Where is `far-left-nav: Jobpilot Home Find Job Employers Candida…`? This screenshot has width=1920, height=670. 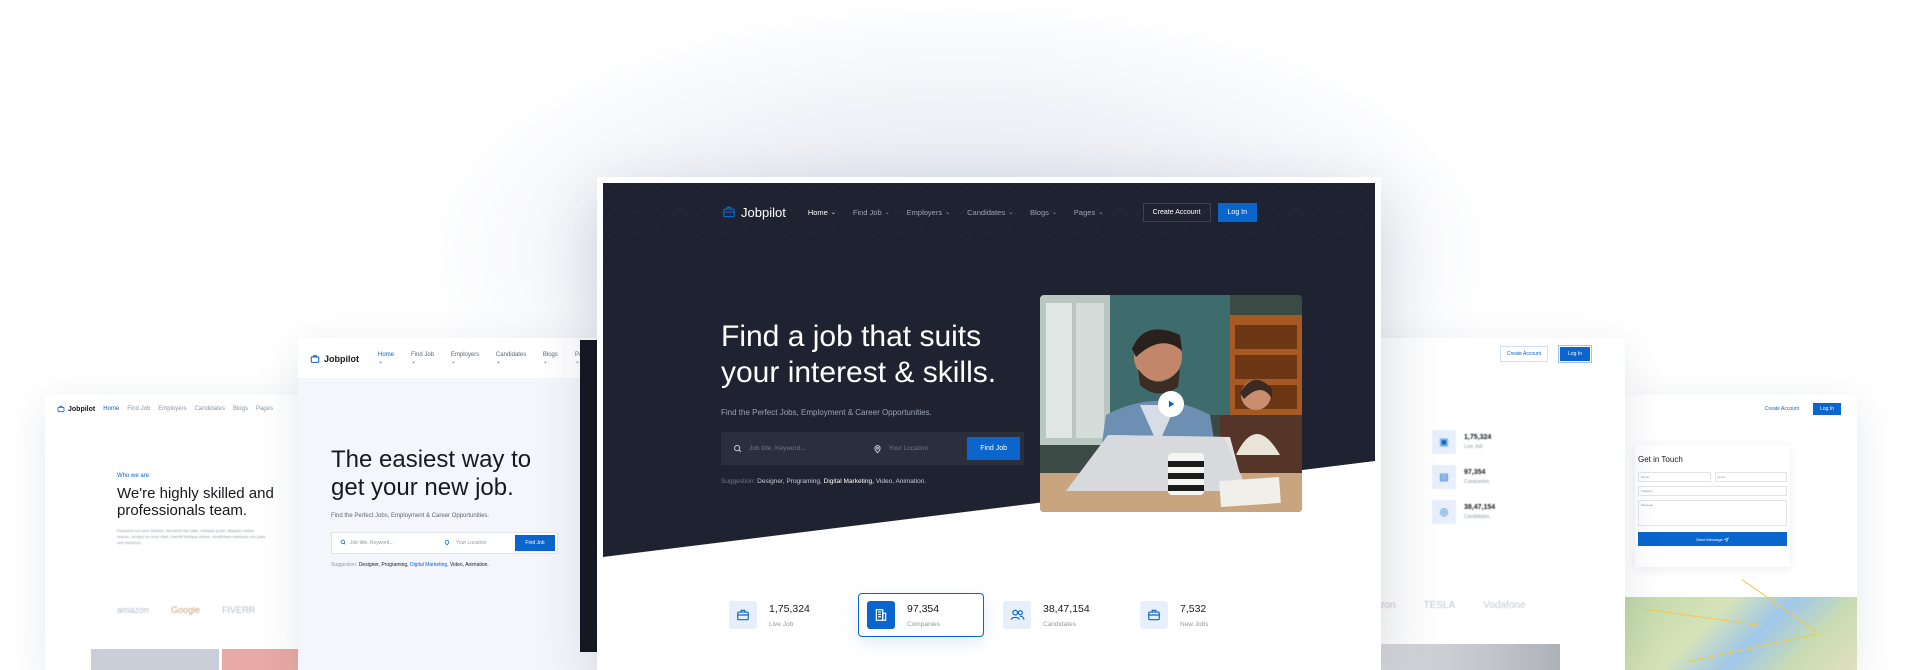 far-left-nav: Jobpilot Home Find Job Employers Candida… is located at coordinates (165, 409).